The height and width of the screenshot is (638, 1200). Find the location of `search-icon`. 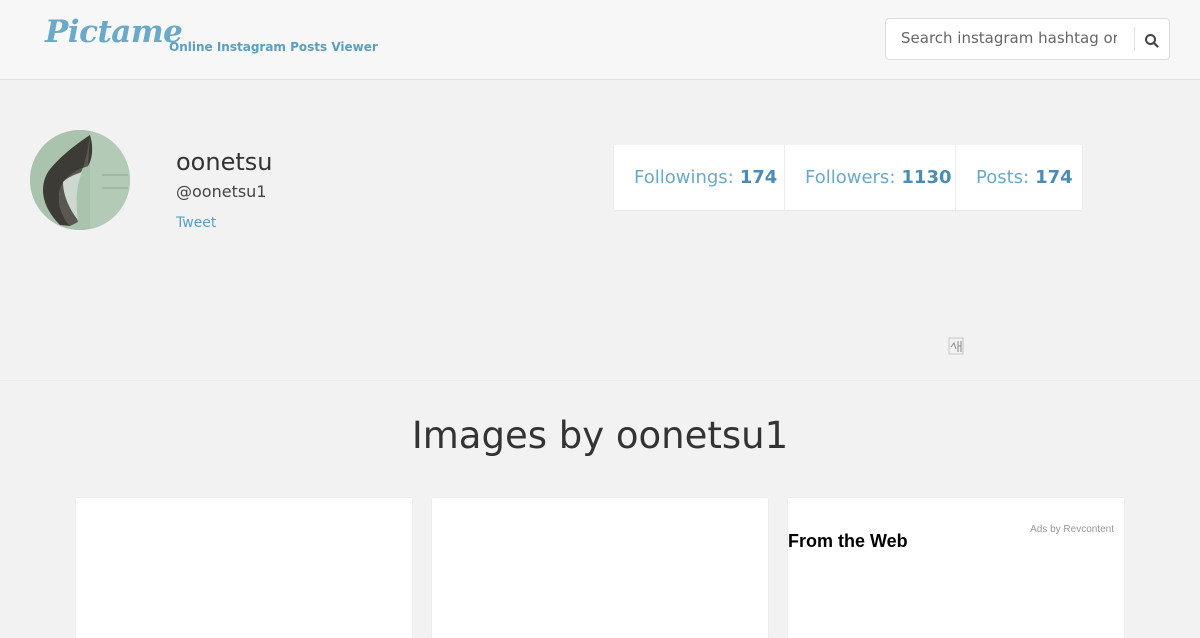

search-icon is located at coordinates (1152, 41).